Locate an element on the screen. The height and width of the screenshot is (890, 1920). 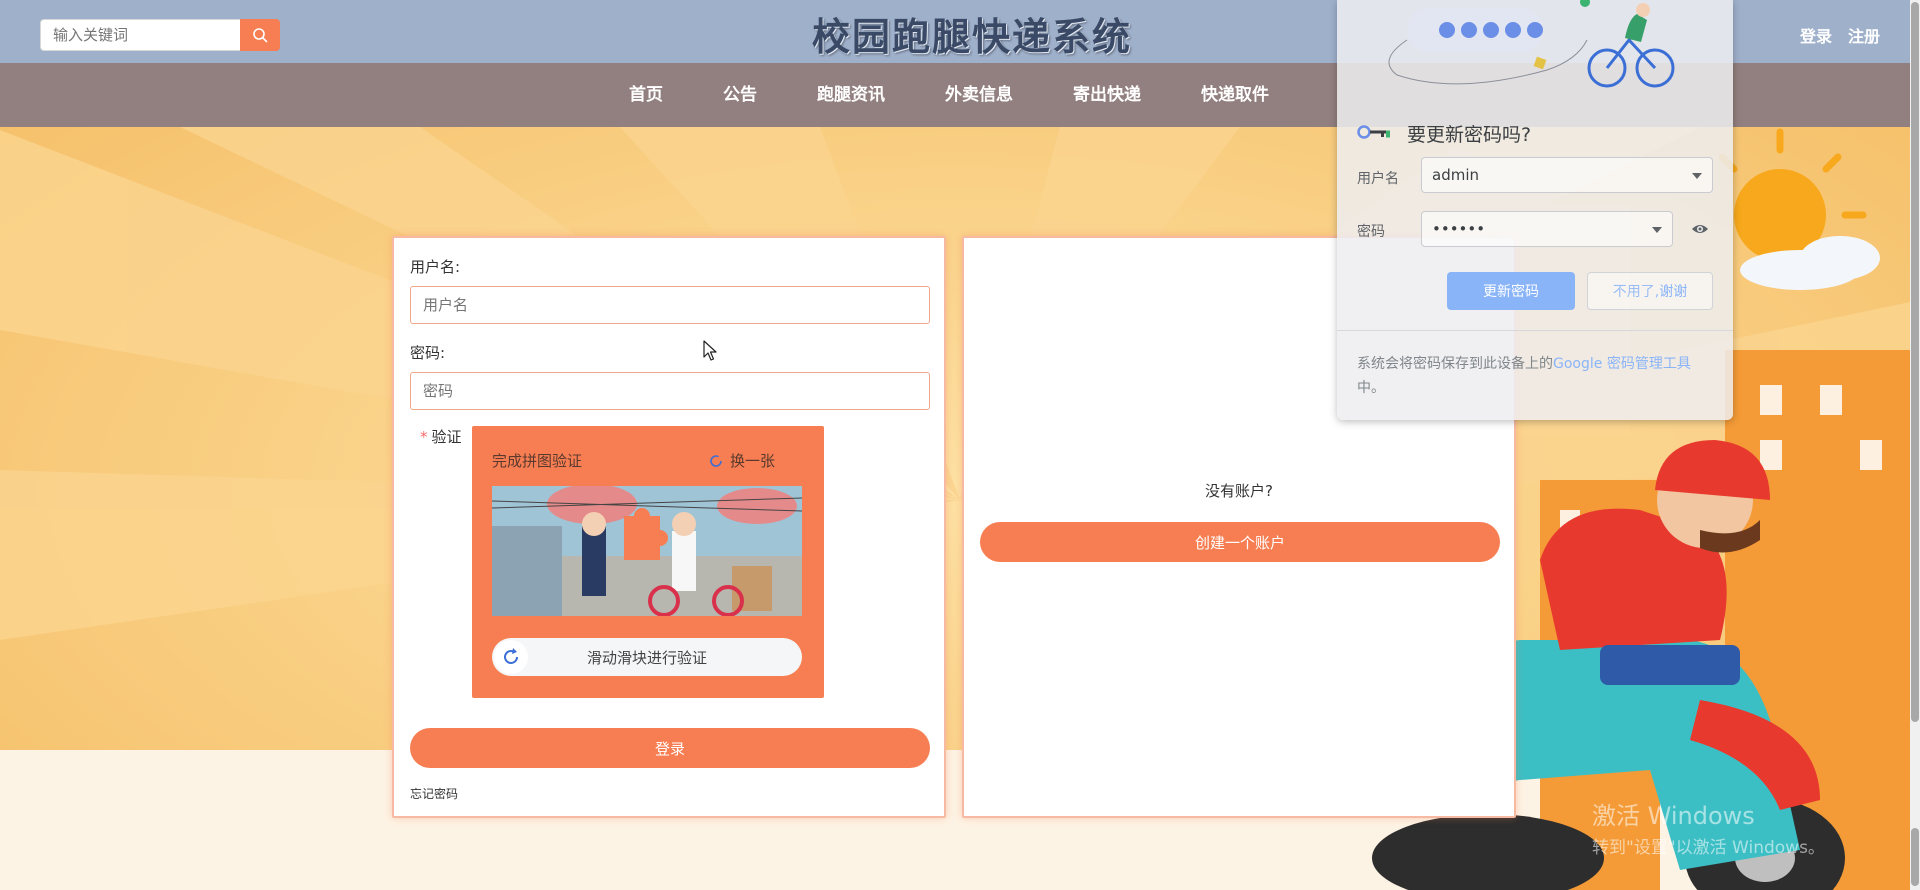
popup-password-value: •••••• is located at coordinates (1459, 229).